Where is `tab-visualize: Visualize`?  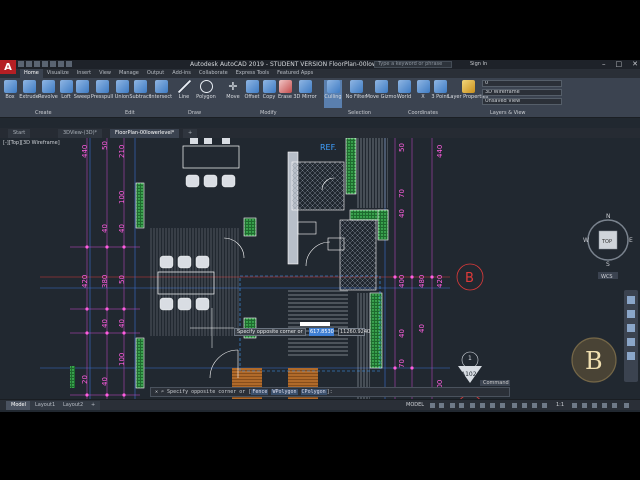
tab-visualize: Visualize is located at coordinates (58, 73).